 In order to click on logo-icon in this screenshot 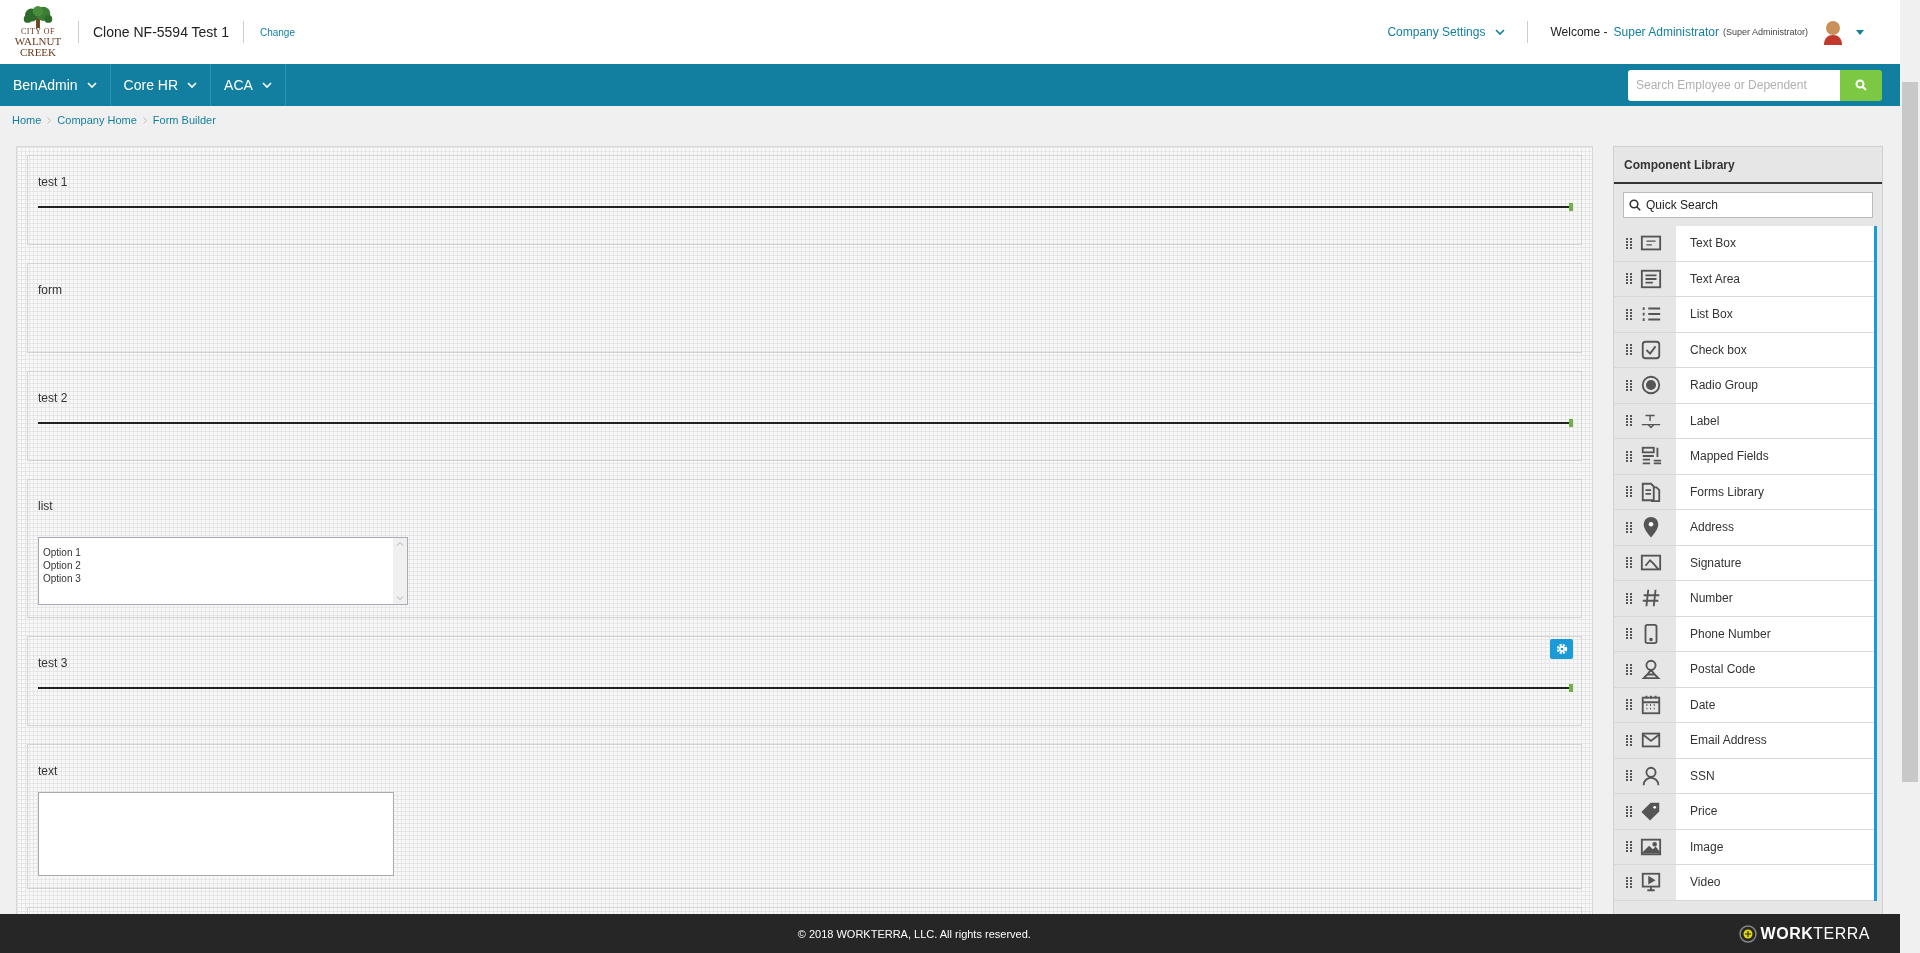, I will do `click(1747, 933)`.